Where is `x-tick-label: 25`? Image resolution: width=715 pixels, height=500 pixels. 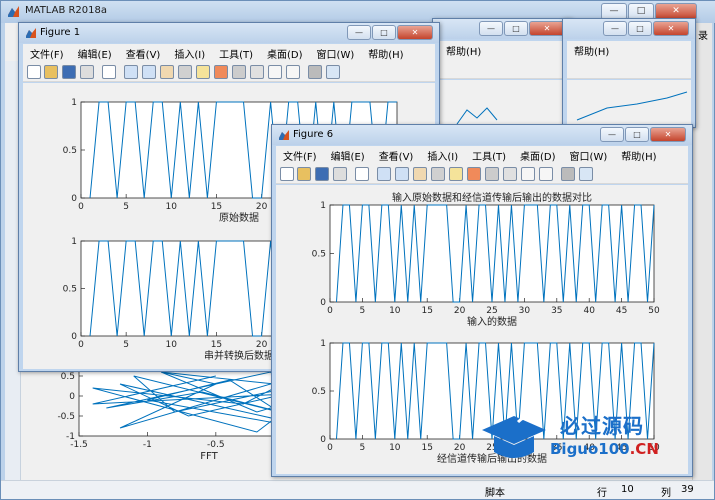 x-tick-label: 25 is located at coordinates (491, 311).